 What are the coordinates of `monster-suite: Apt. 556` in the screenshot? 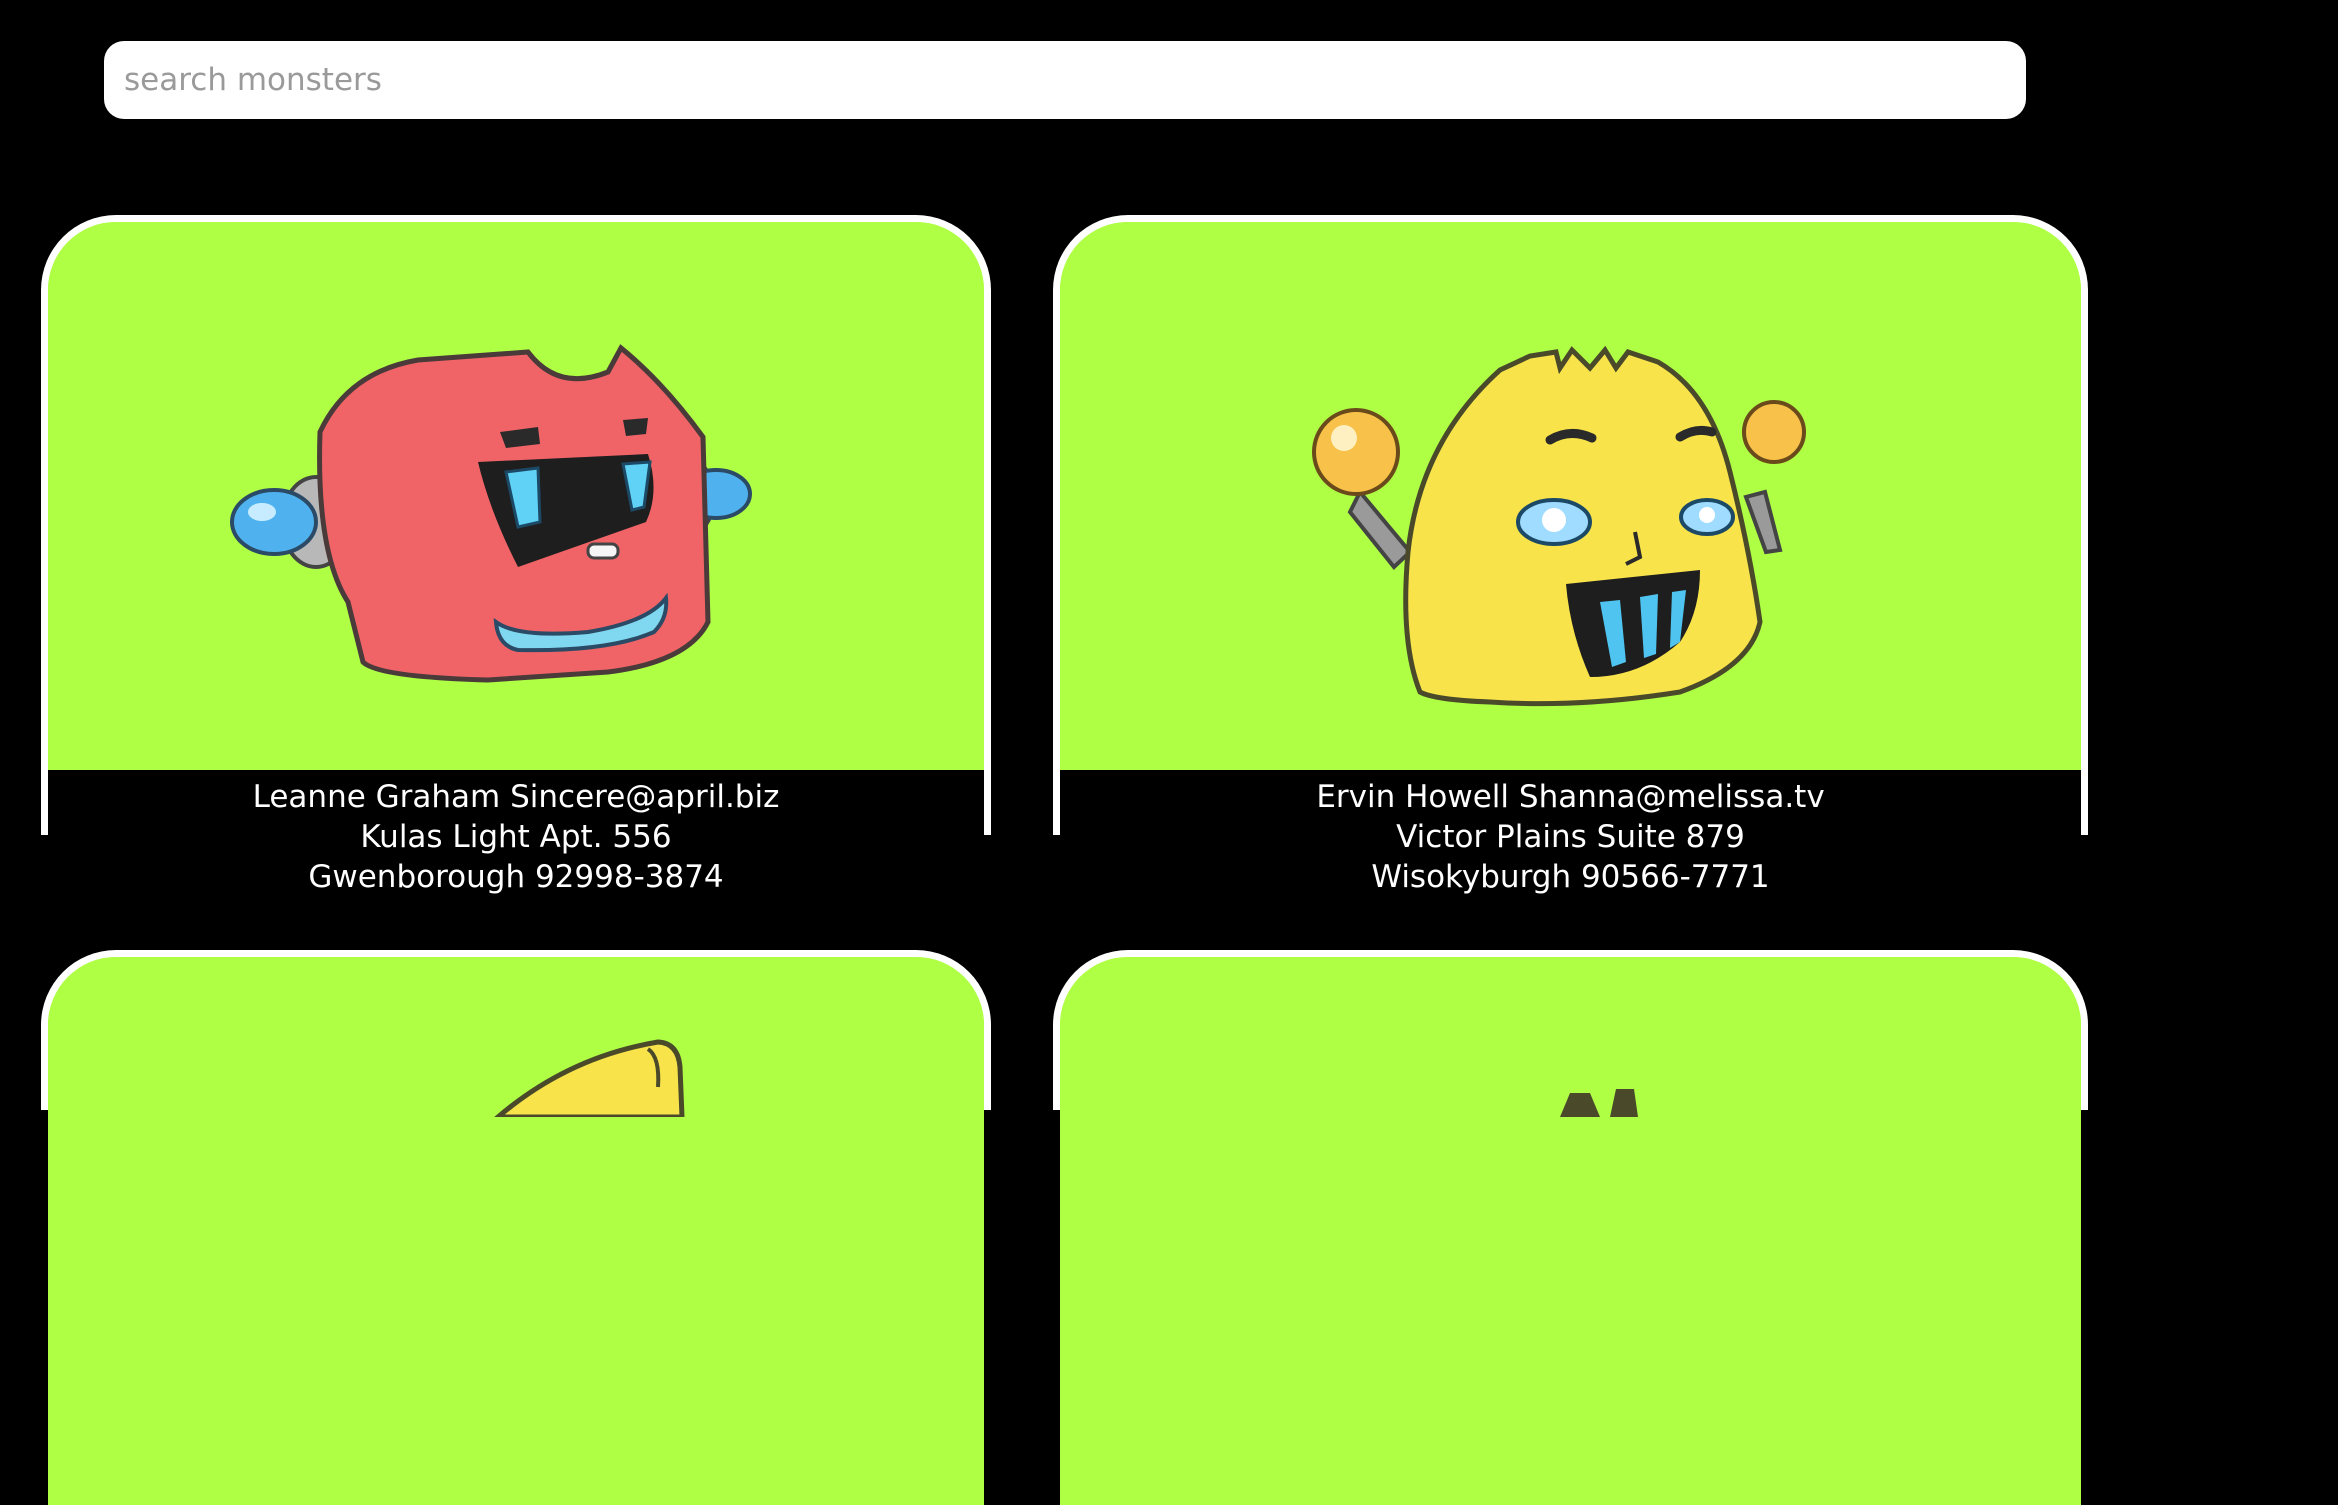 It's located at (605, 837).